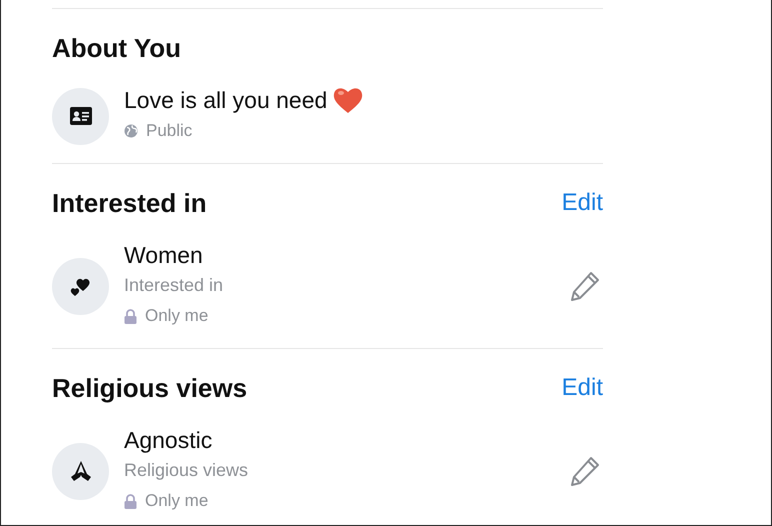 The height and width of the screenshot is (526, 772). What do you see at coordinates (150, 388) in the screenshot?
I see `section-heading: Religious views` at bounding box center [150, 388].